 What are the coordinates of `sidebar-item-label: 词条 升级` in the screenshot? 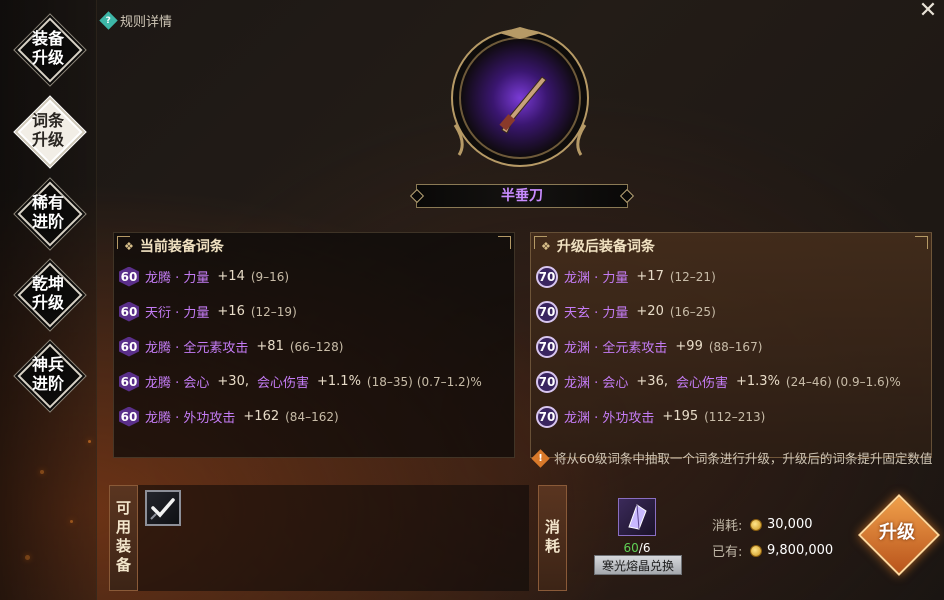 It's located at (47, 130).